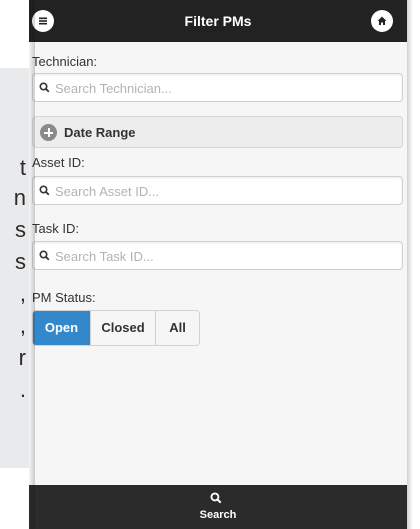 The image size is (420, 529). I want to click on technician-search, so click(217, 87).